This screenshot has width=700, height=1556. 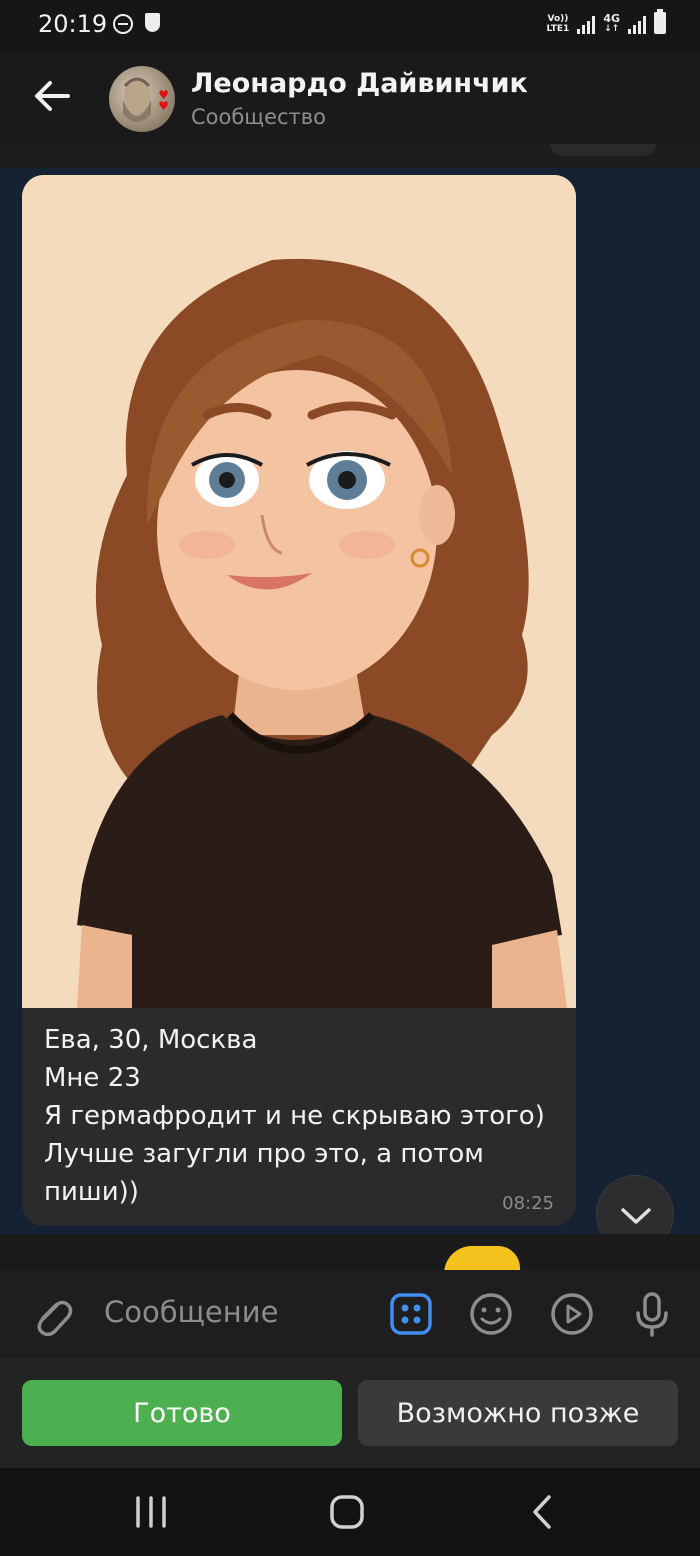 I want to click on play-circle-icon, so click(x=572, y=1314).